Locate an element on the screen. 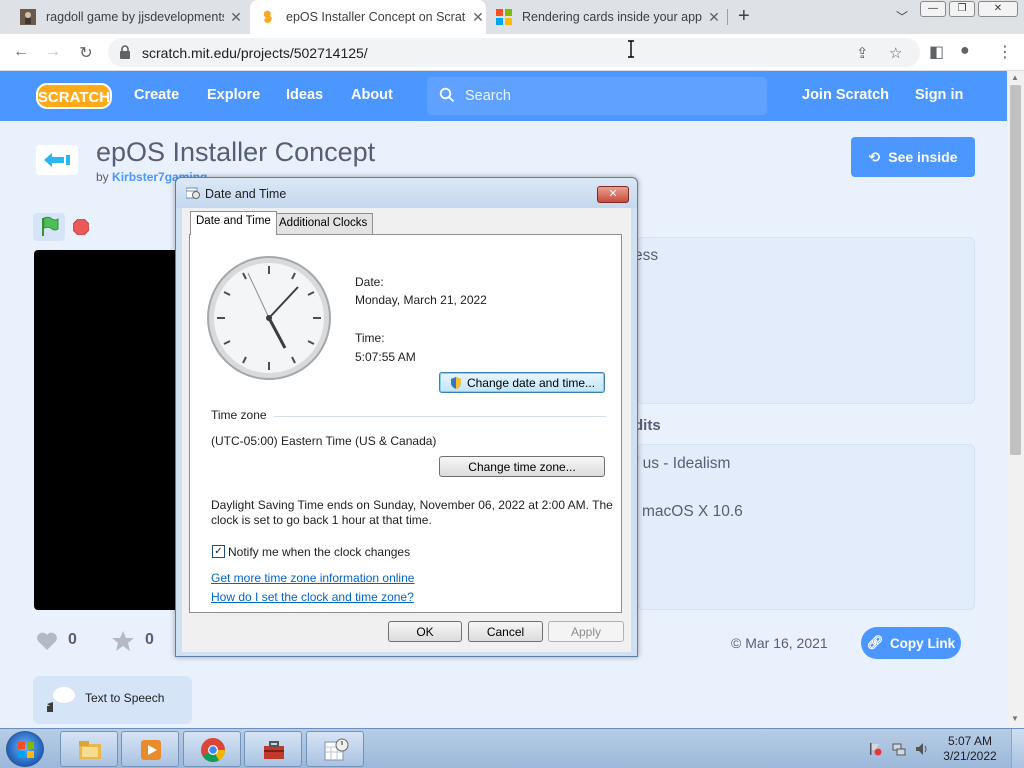  time-zone-divider is located at coordinates (440, 416).